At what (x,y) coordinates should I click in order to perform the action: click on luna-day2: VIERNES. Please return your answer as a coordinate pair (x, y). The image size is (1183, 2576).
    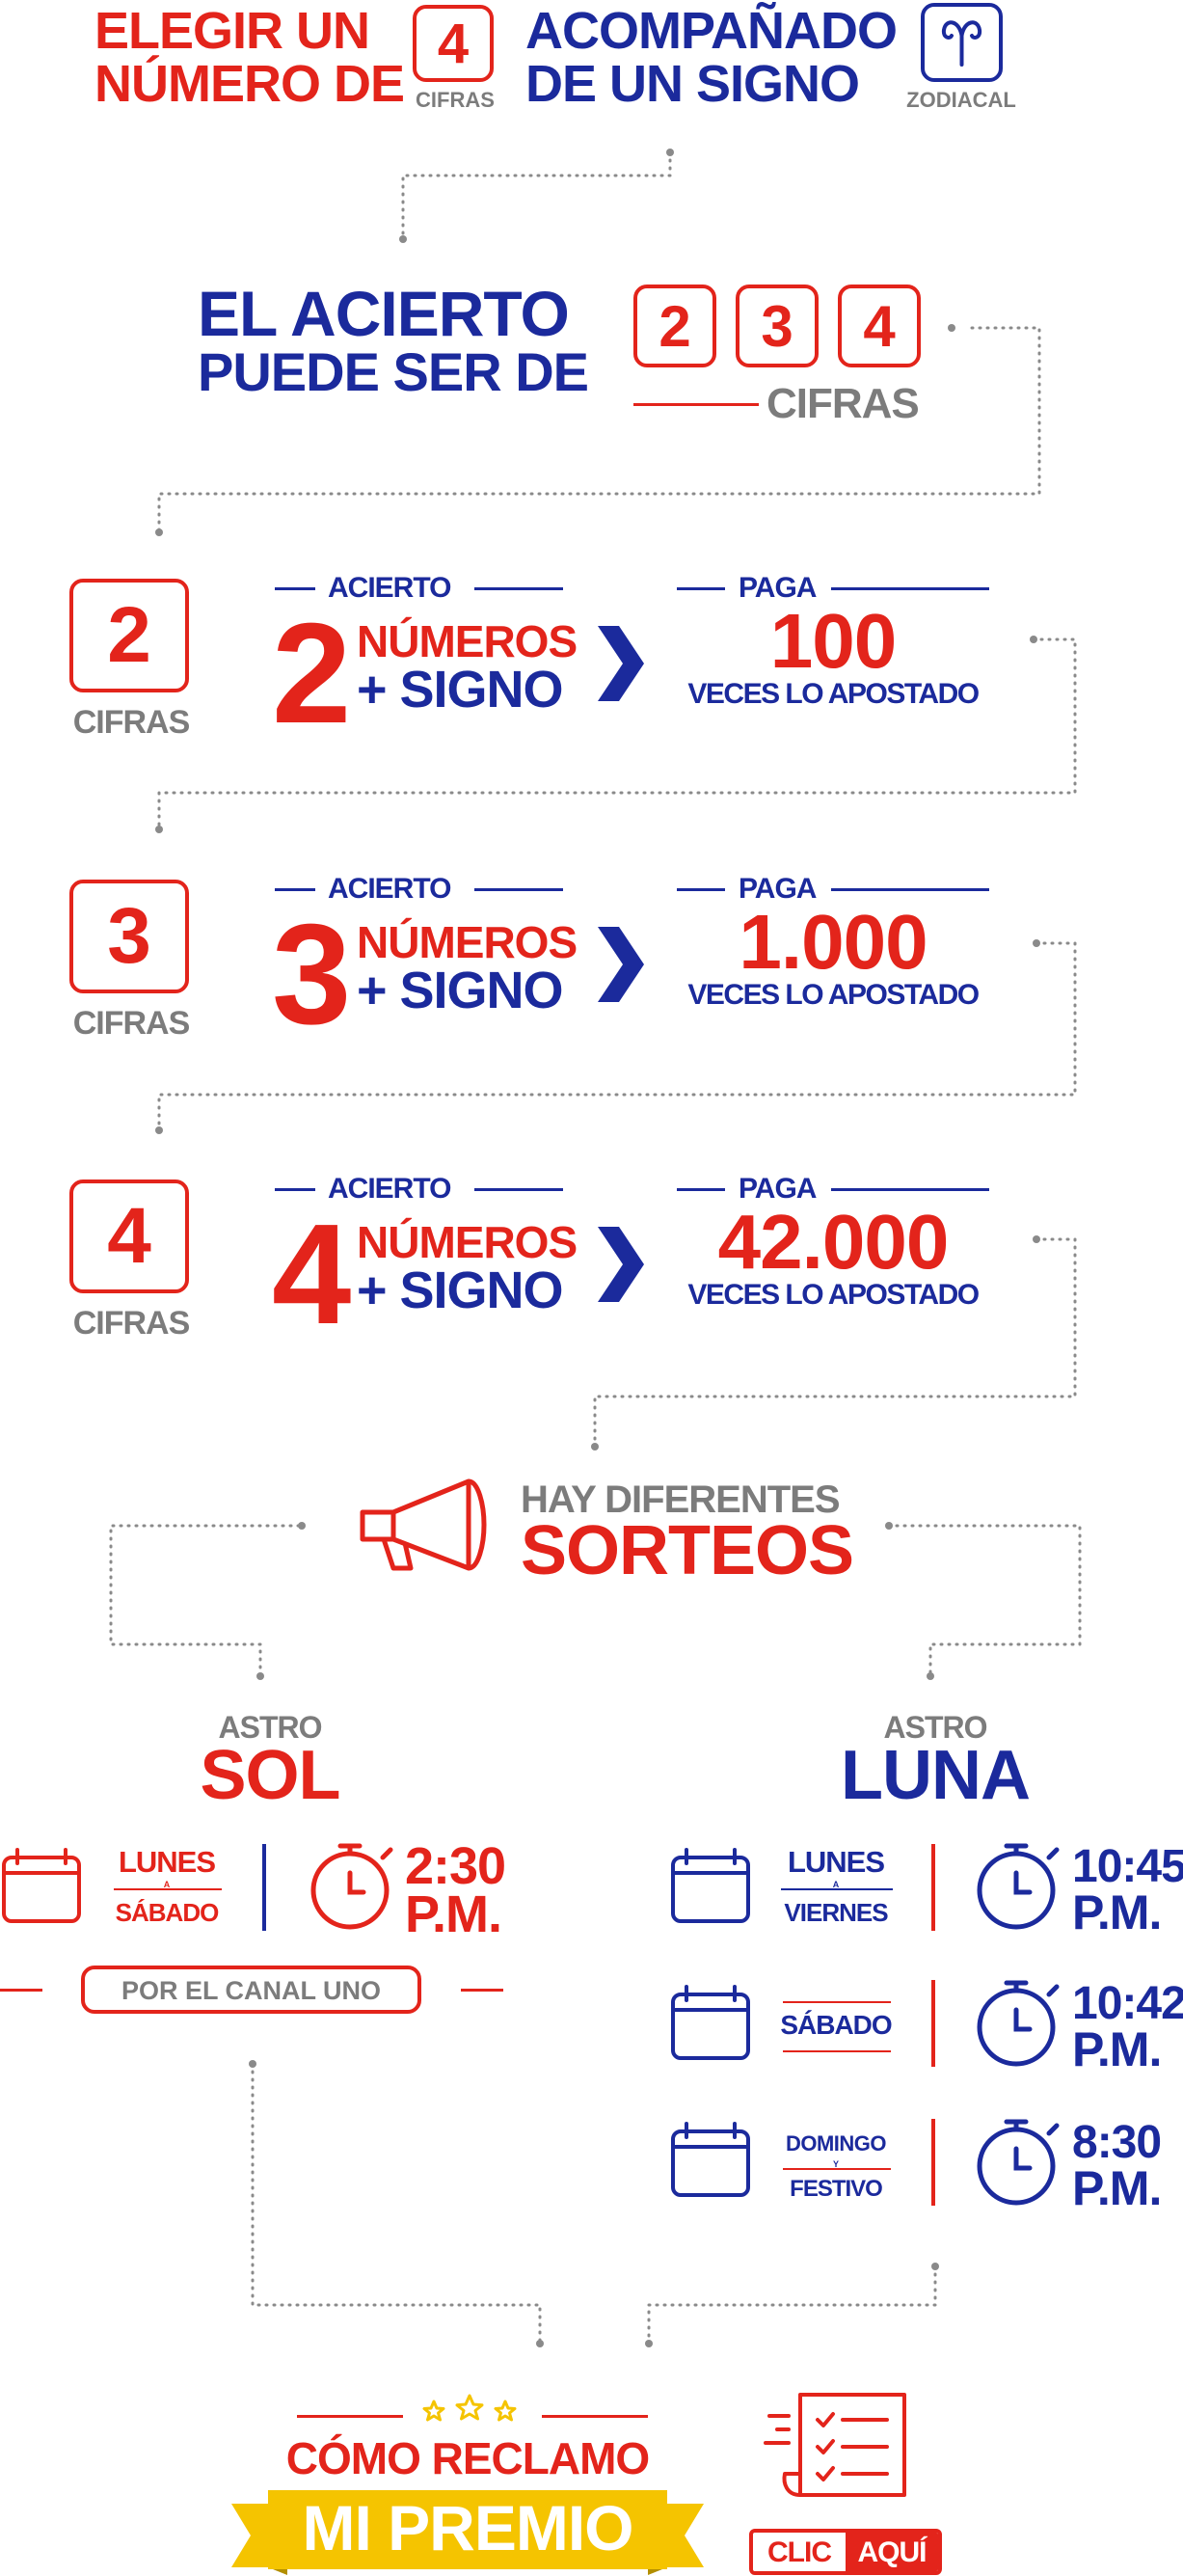
    Looking at the image, I should click on (836, 1912).